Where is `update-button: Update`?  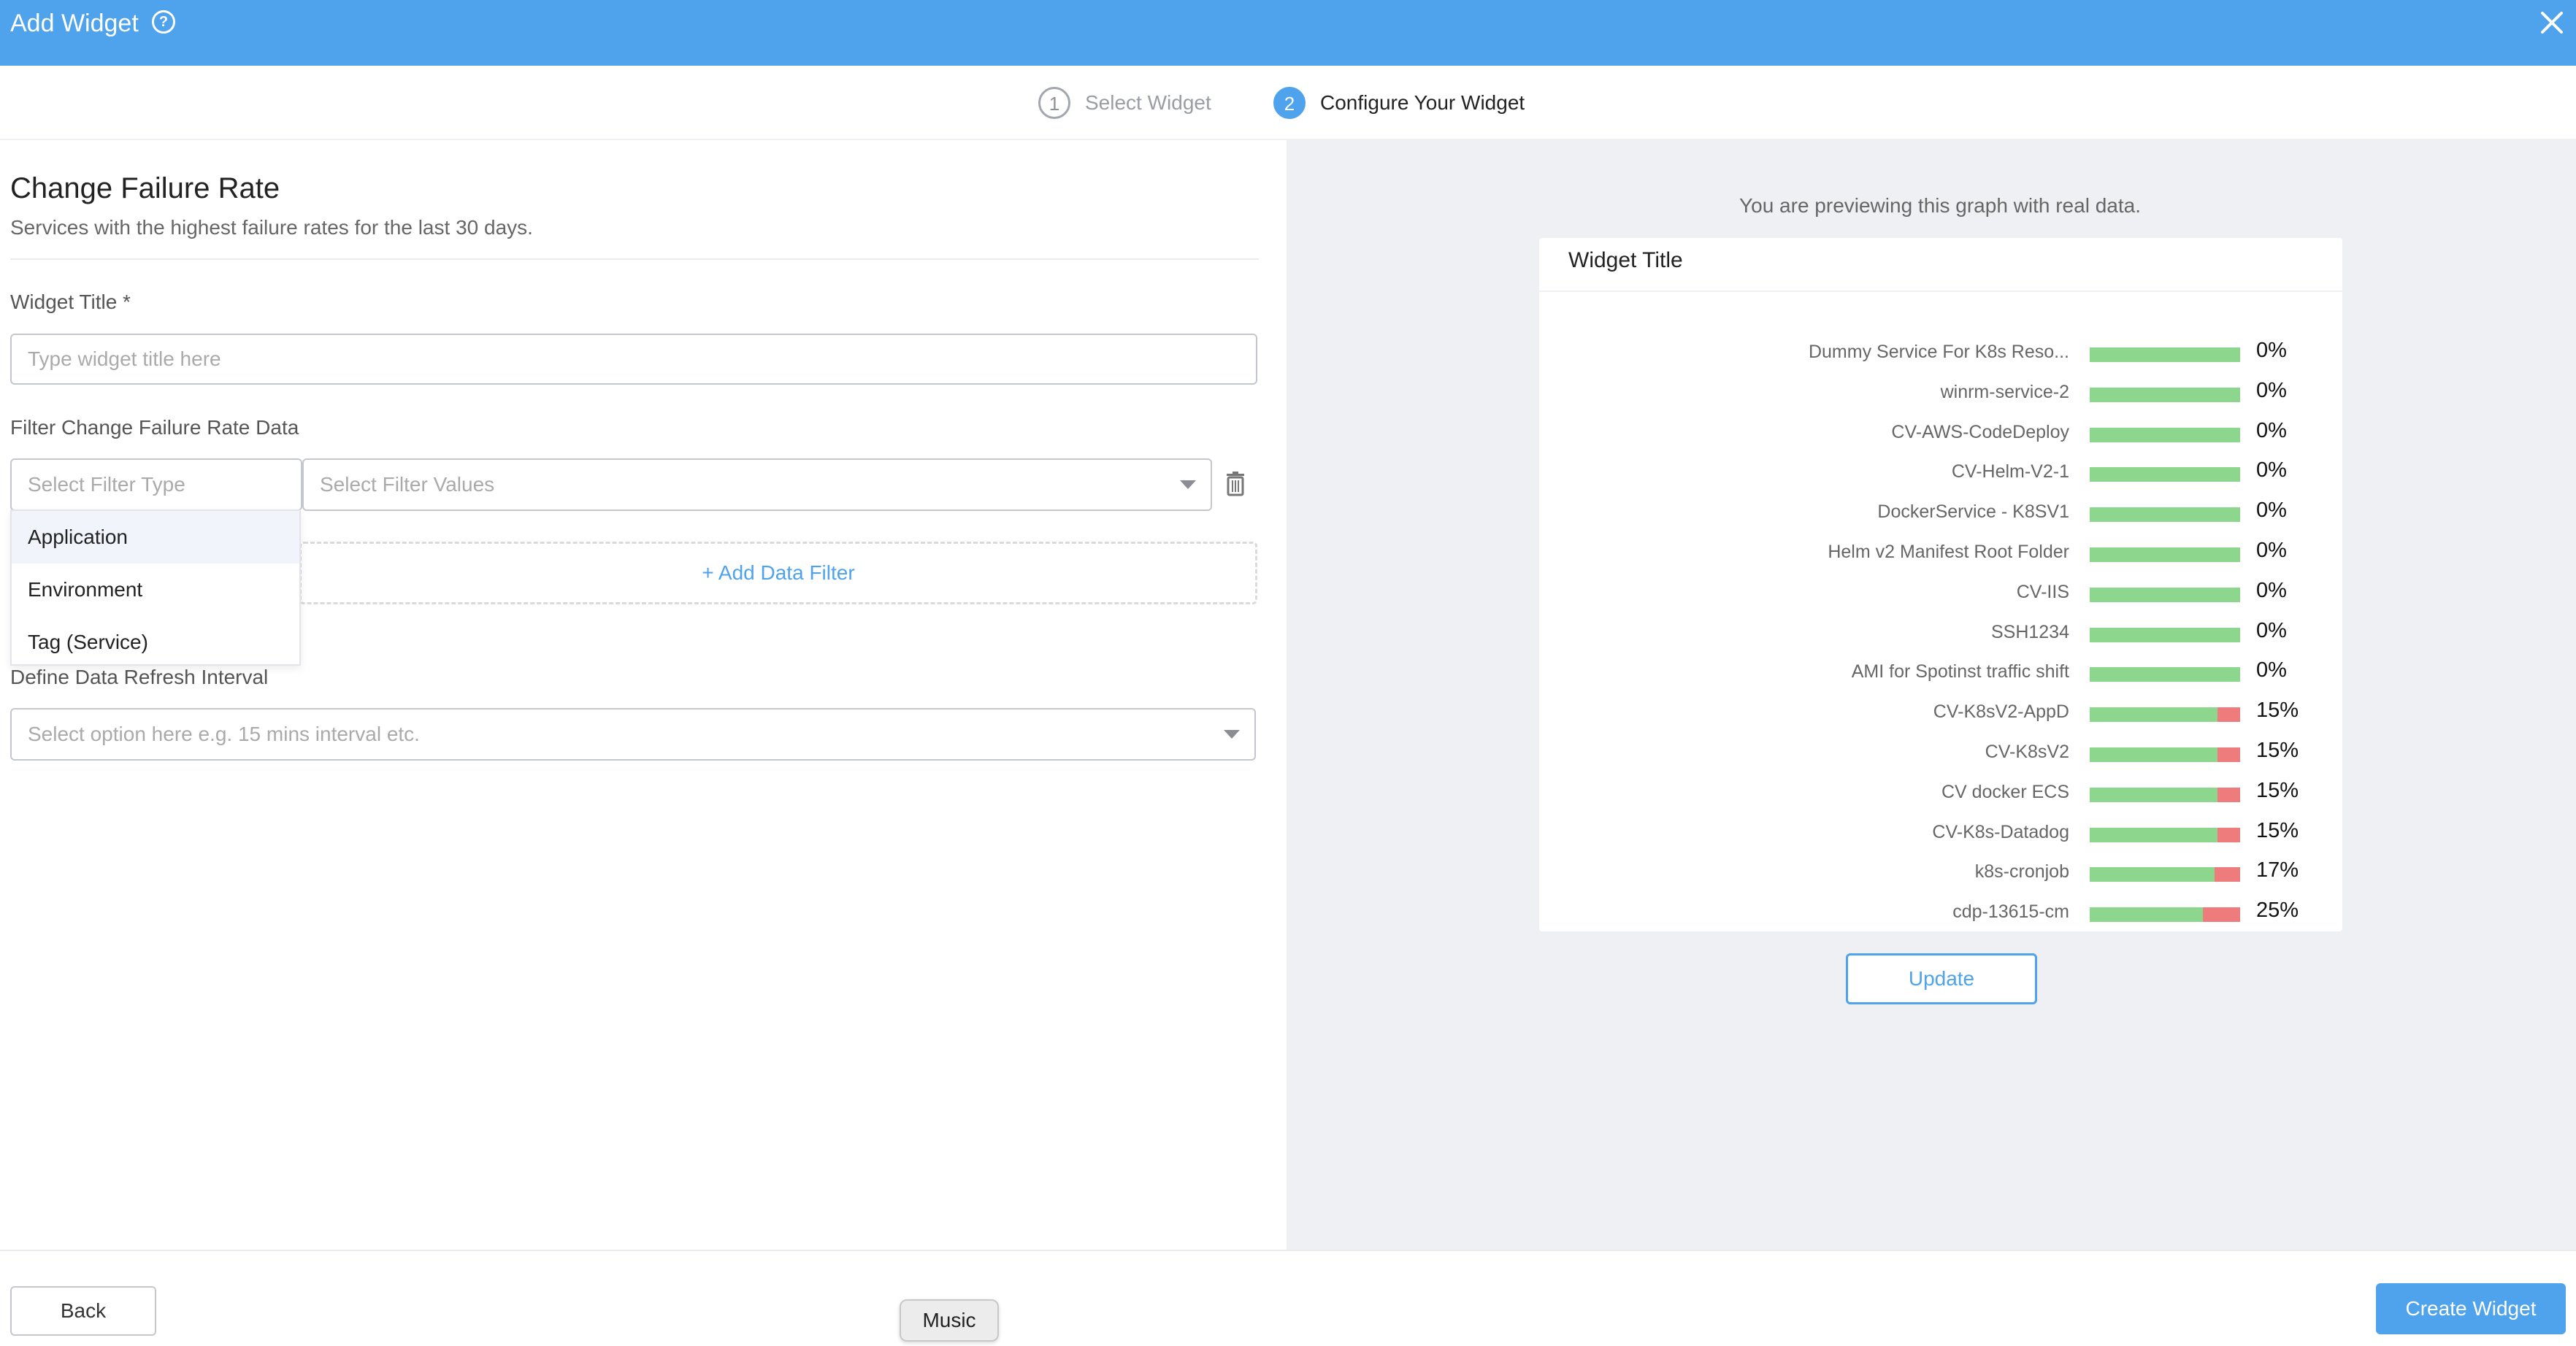 update-button: Update is located at coordinates (1941, 978).